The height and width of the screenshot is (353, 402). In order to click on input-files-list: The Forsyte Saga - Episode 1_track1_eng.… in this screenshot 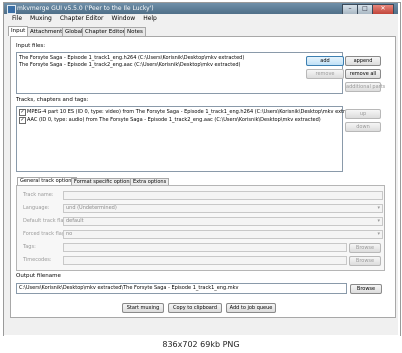, I will do `click(179, 73)`.